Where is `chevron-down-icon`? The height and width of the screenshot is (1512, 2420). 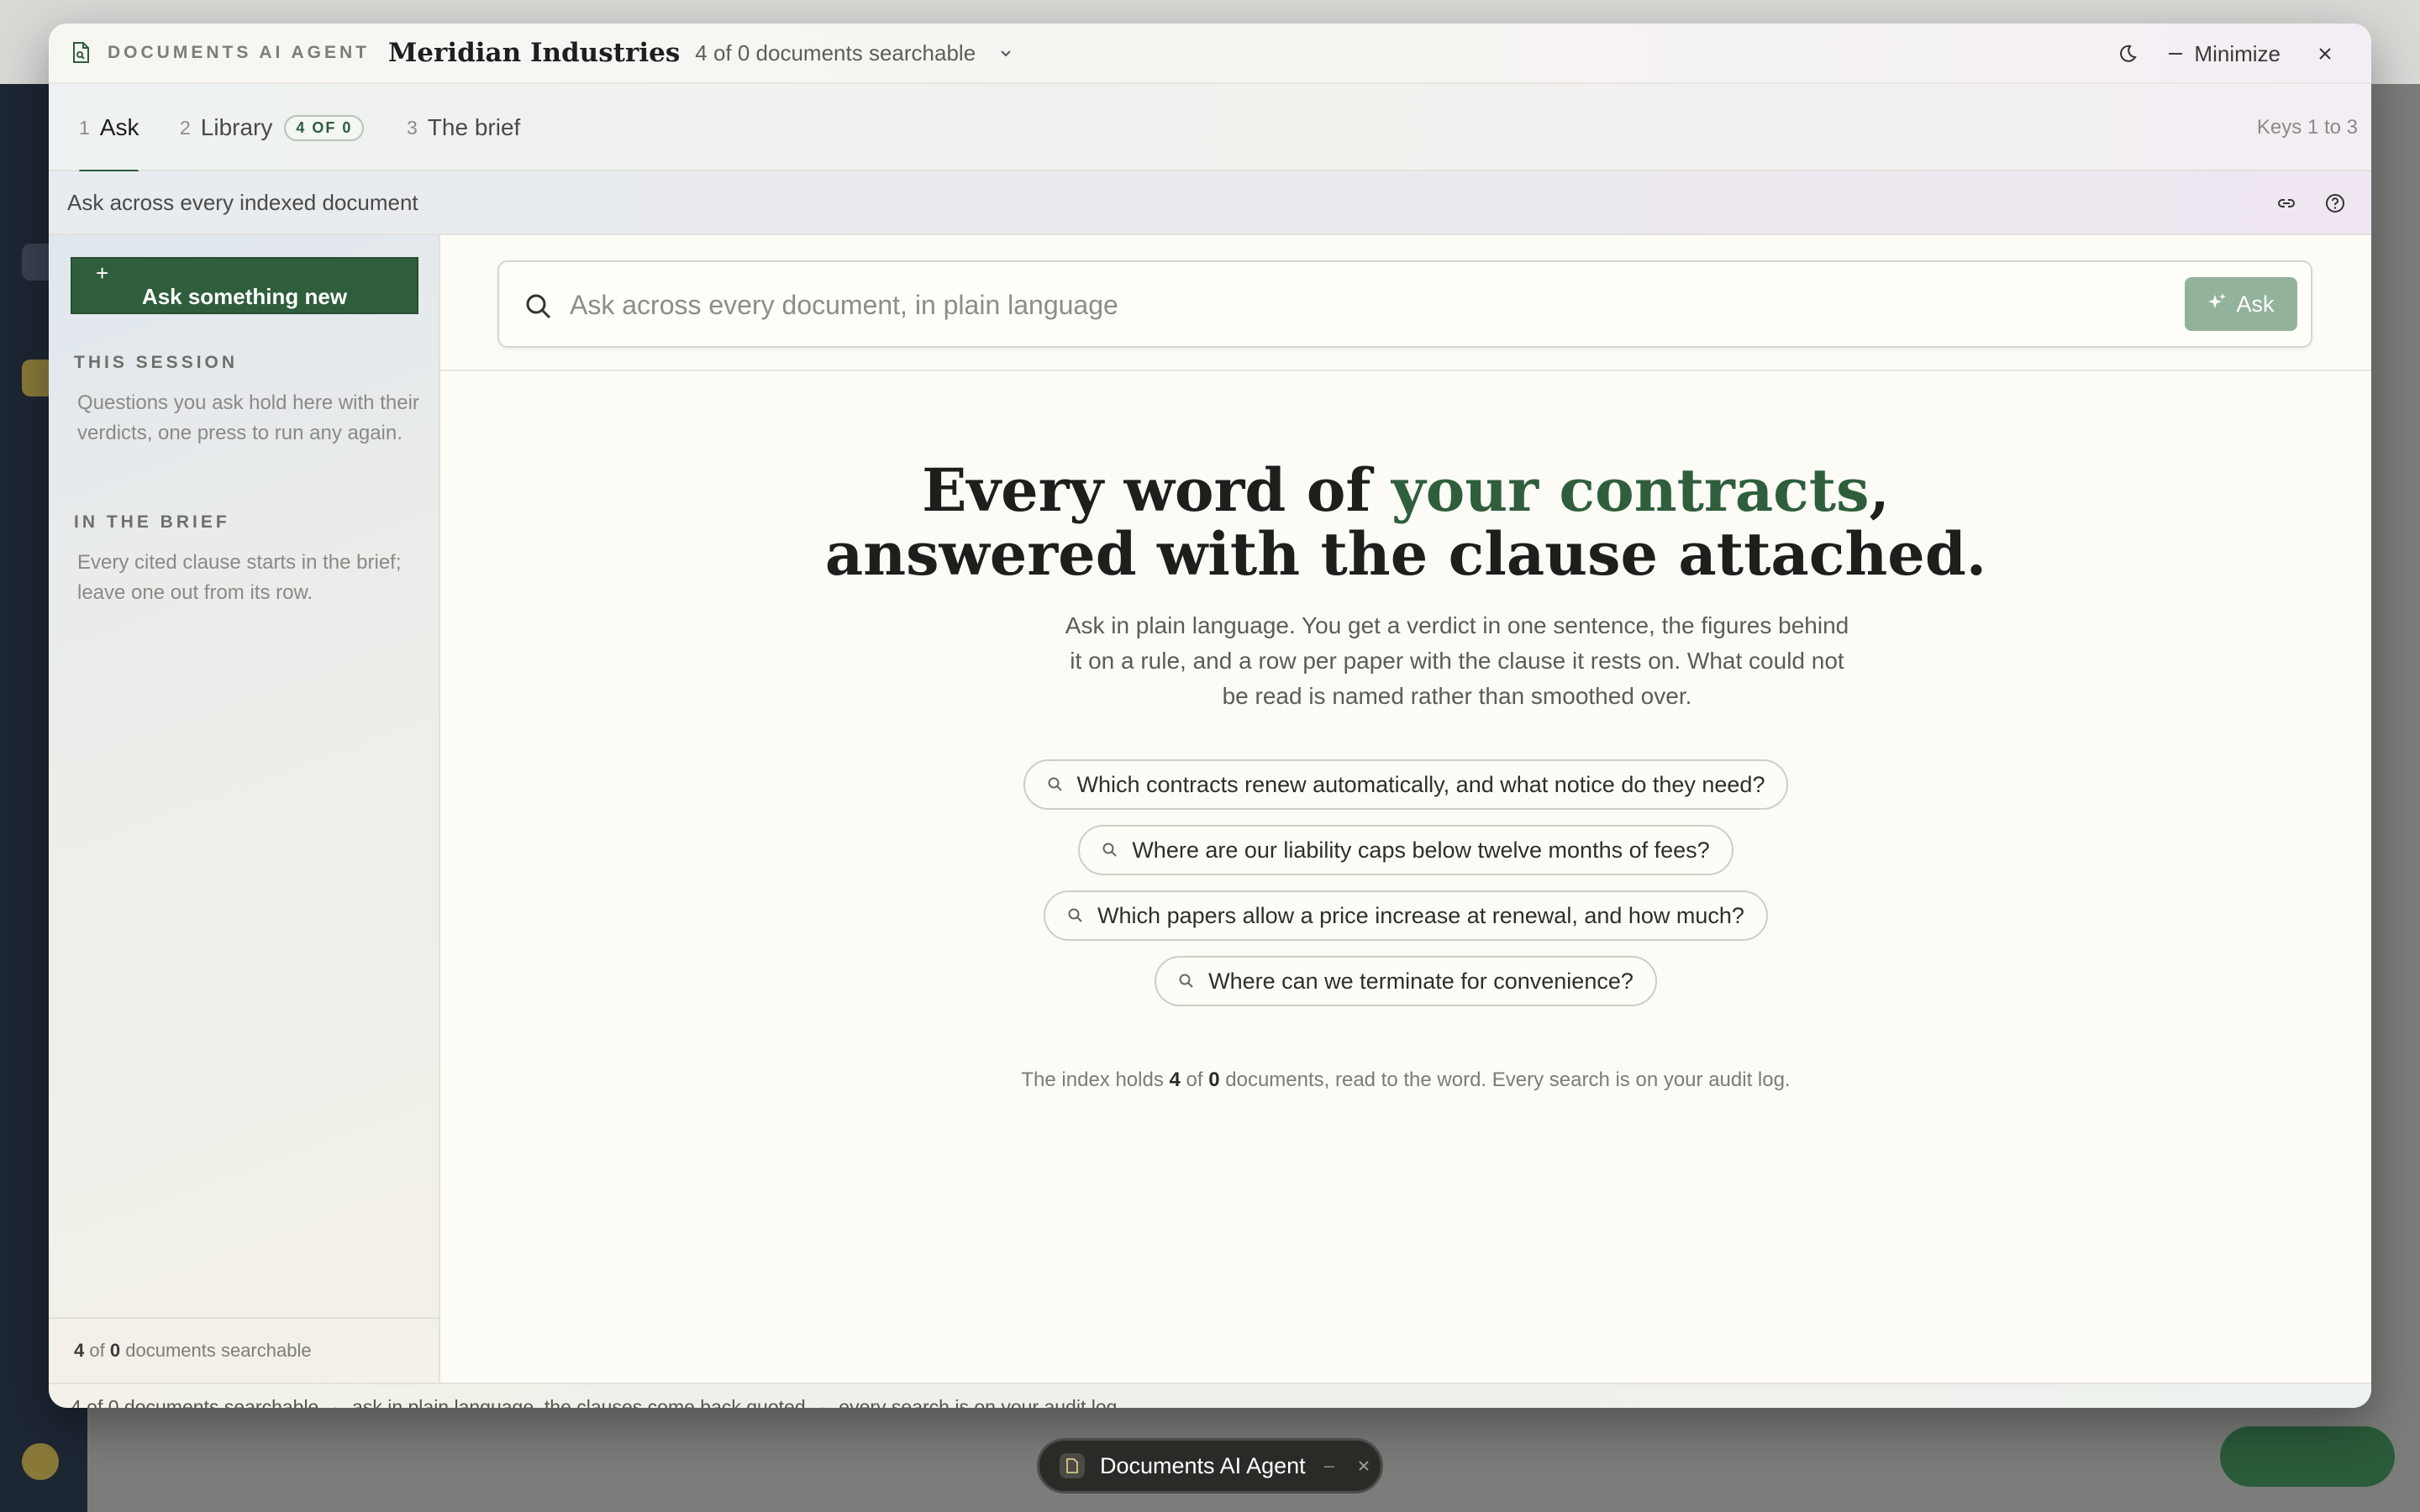
chevron-down-icon is located at coordinates (1006, 53).